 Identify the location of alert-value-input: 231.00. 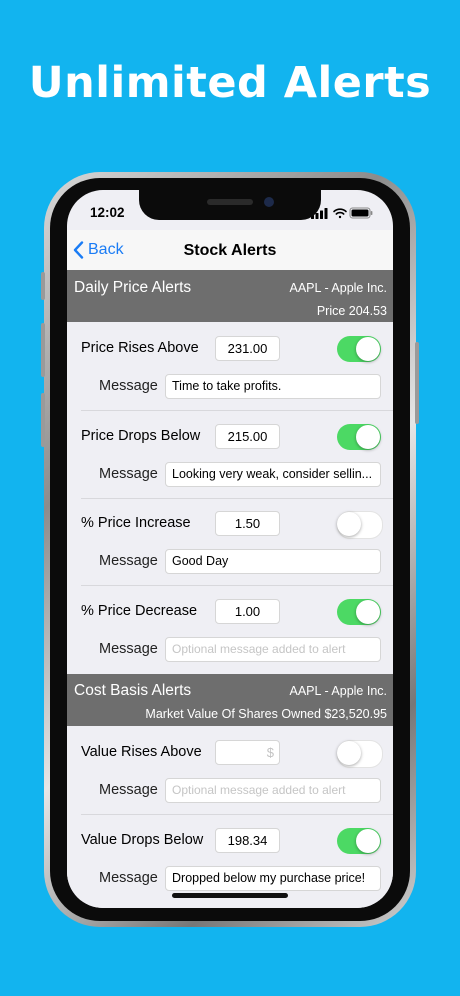
(247, 348).